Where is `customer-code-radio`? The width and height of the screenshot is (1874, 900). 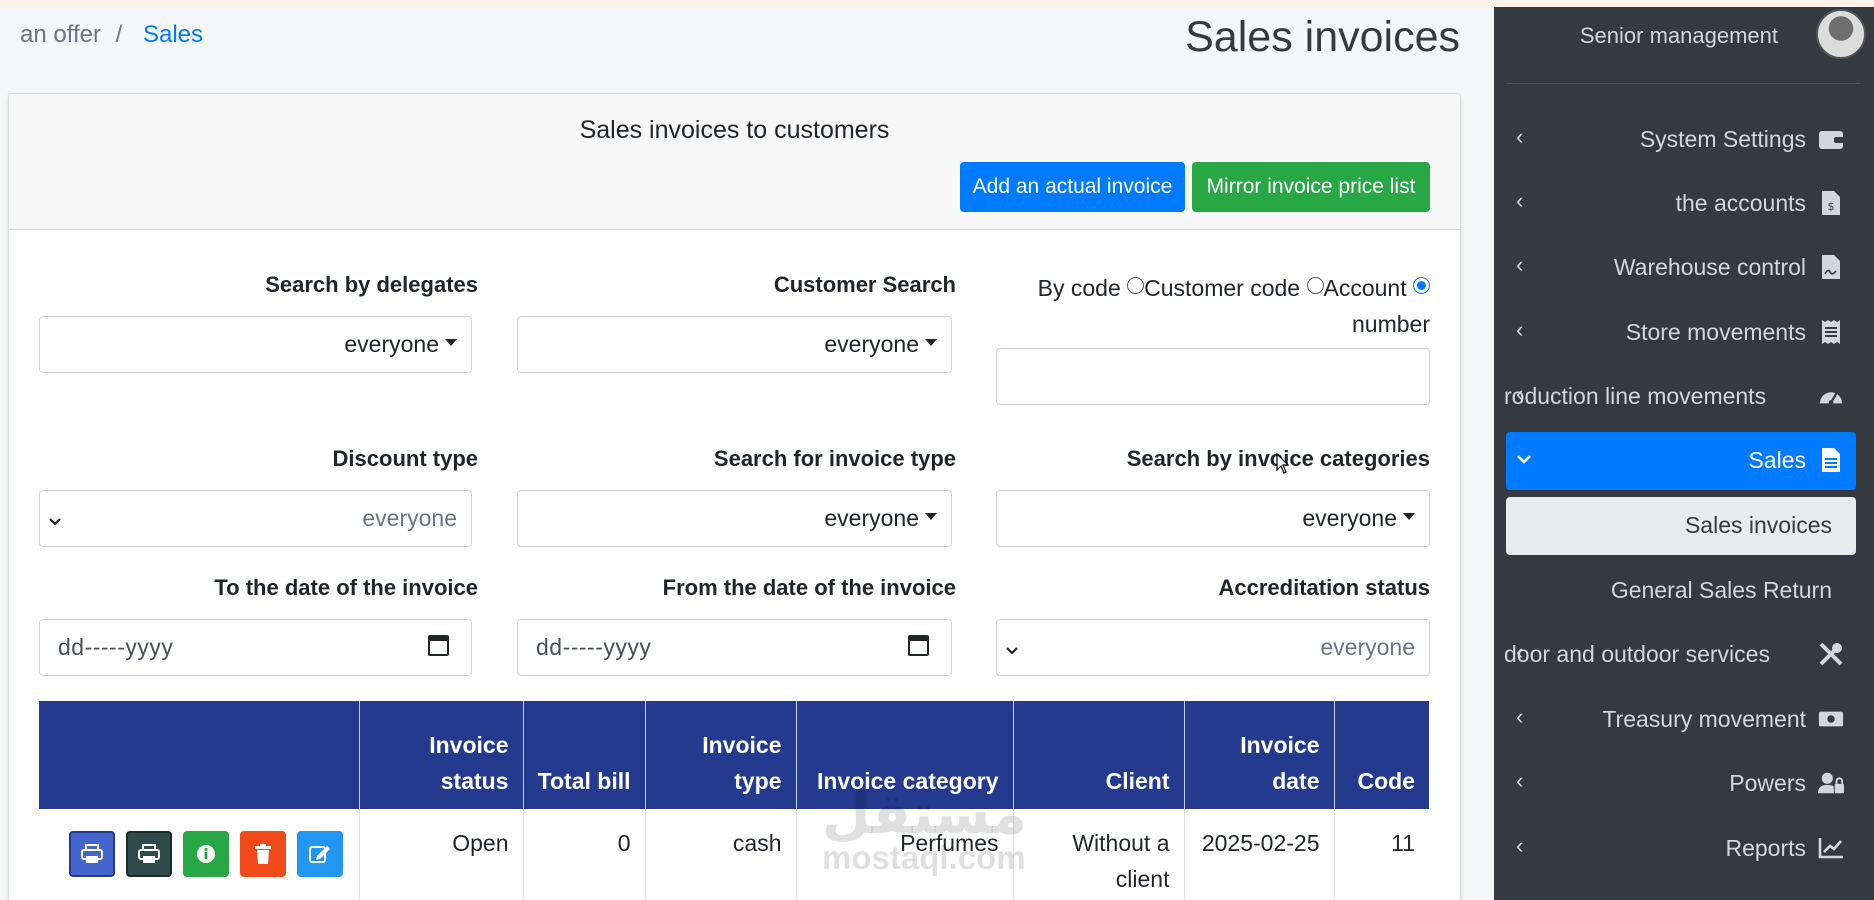
customer-code-radio is located at coordinates (1136, 285).